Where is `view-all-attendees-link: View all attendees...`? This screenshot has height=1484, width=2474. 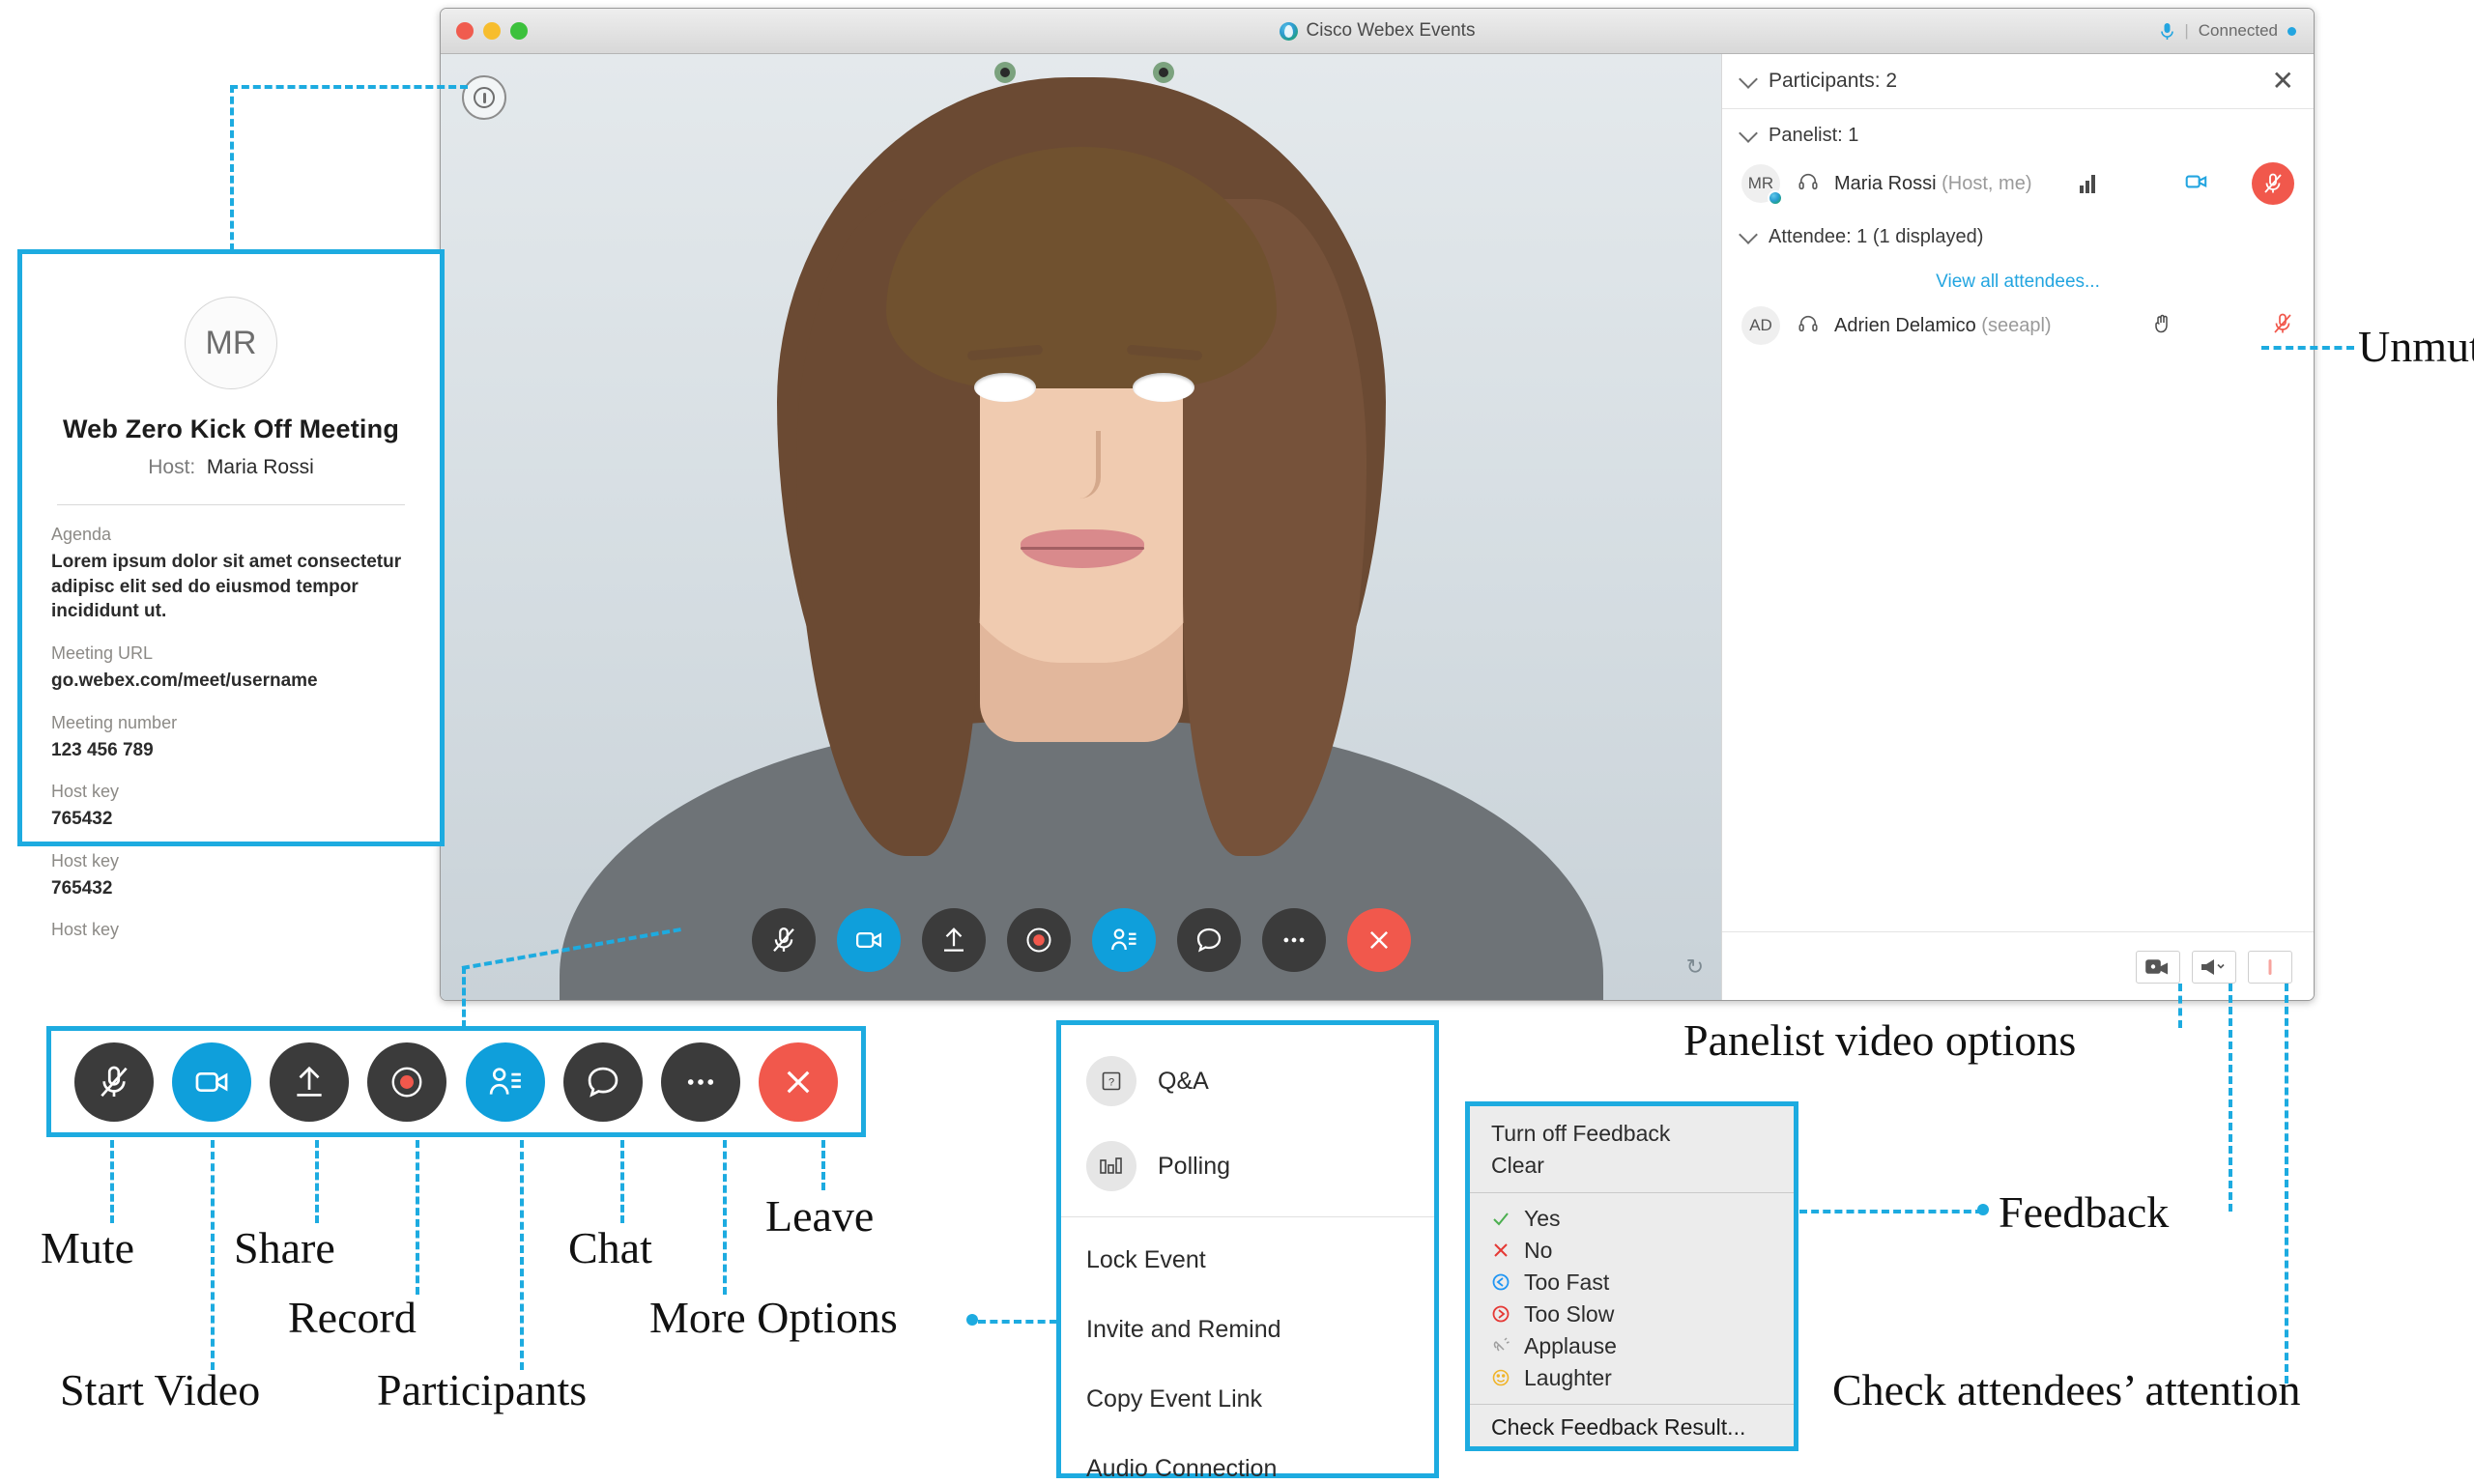
view-all-attendees-link: View all attendees... is located at coordinates (2018, 278).